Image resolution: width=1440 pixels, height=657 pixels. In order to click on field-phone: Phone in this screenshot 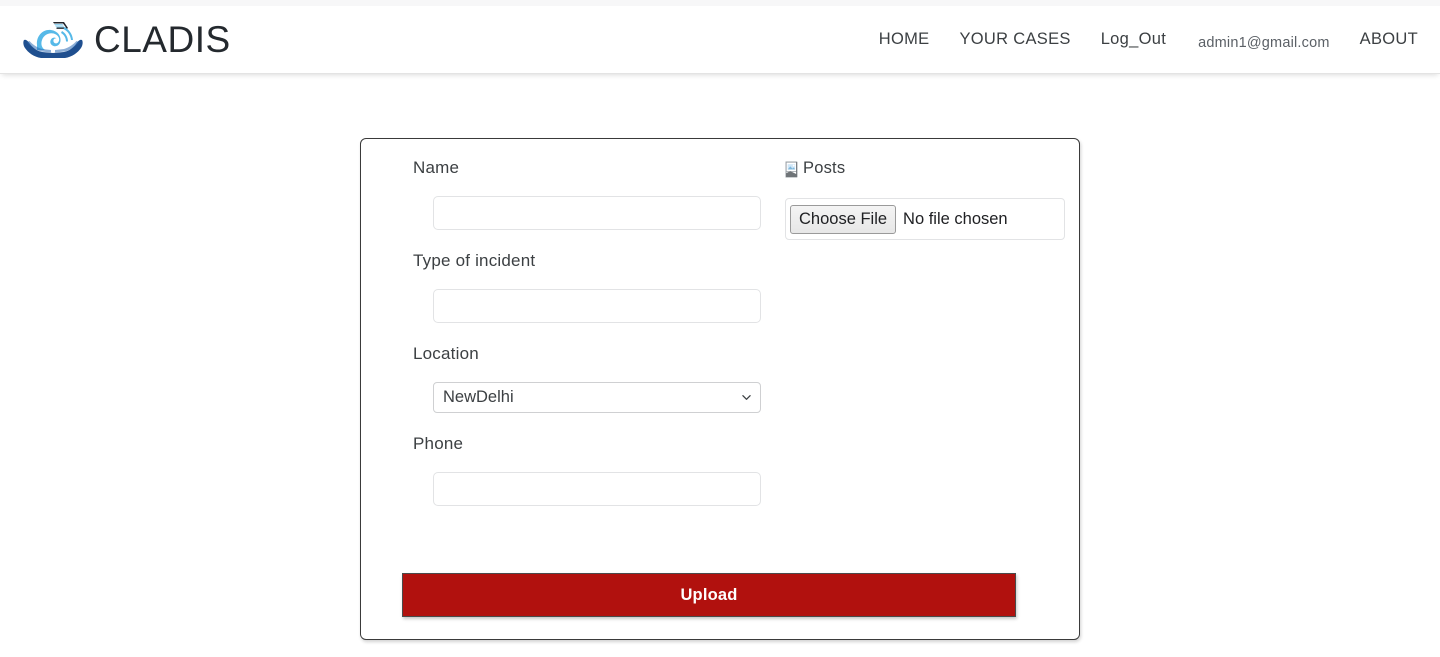, I will do `click(593, 469)`.